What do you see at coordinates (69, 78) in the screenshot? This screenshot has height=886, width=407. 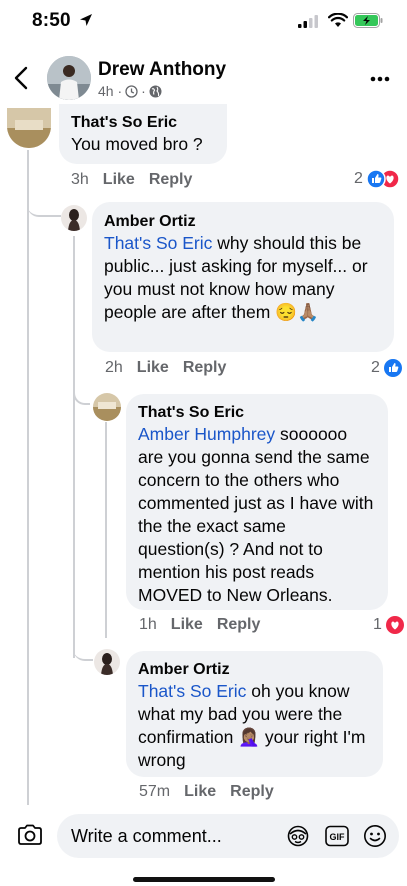 I see `author-avatar` at bounding box center [69, 78].